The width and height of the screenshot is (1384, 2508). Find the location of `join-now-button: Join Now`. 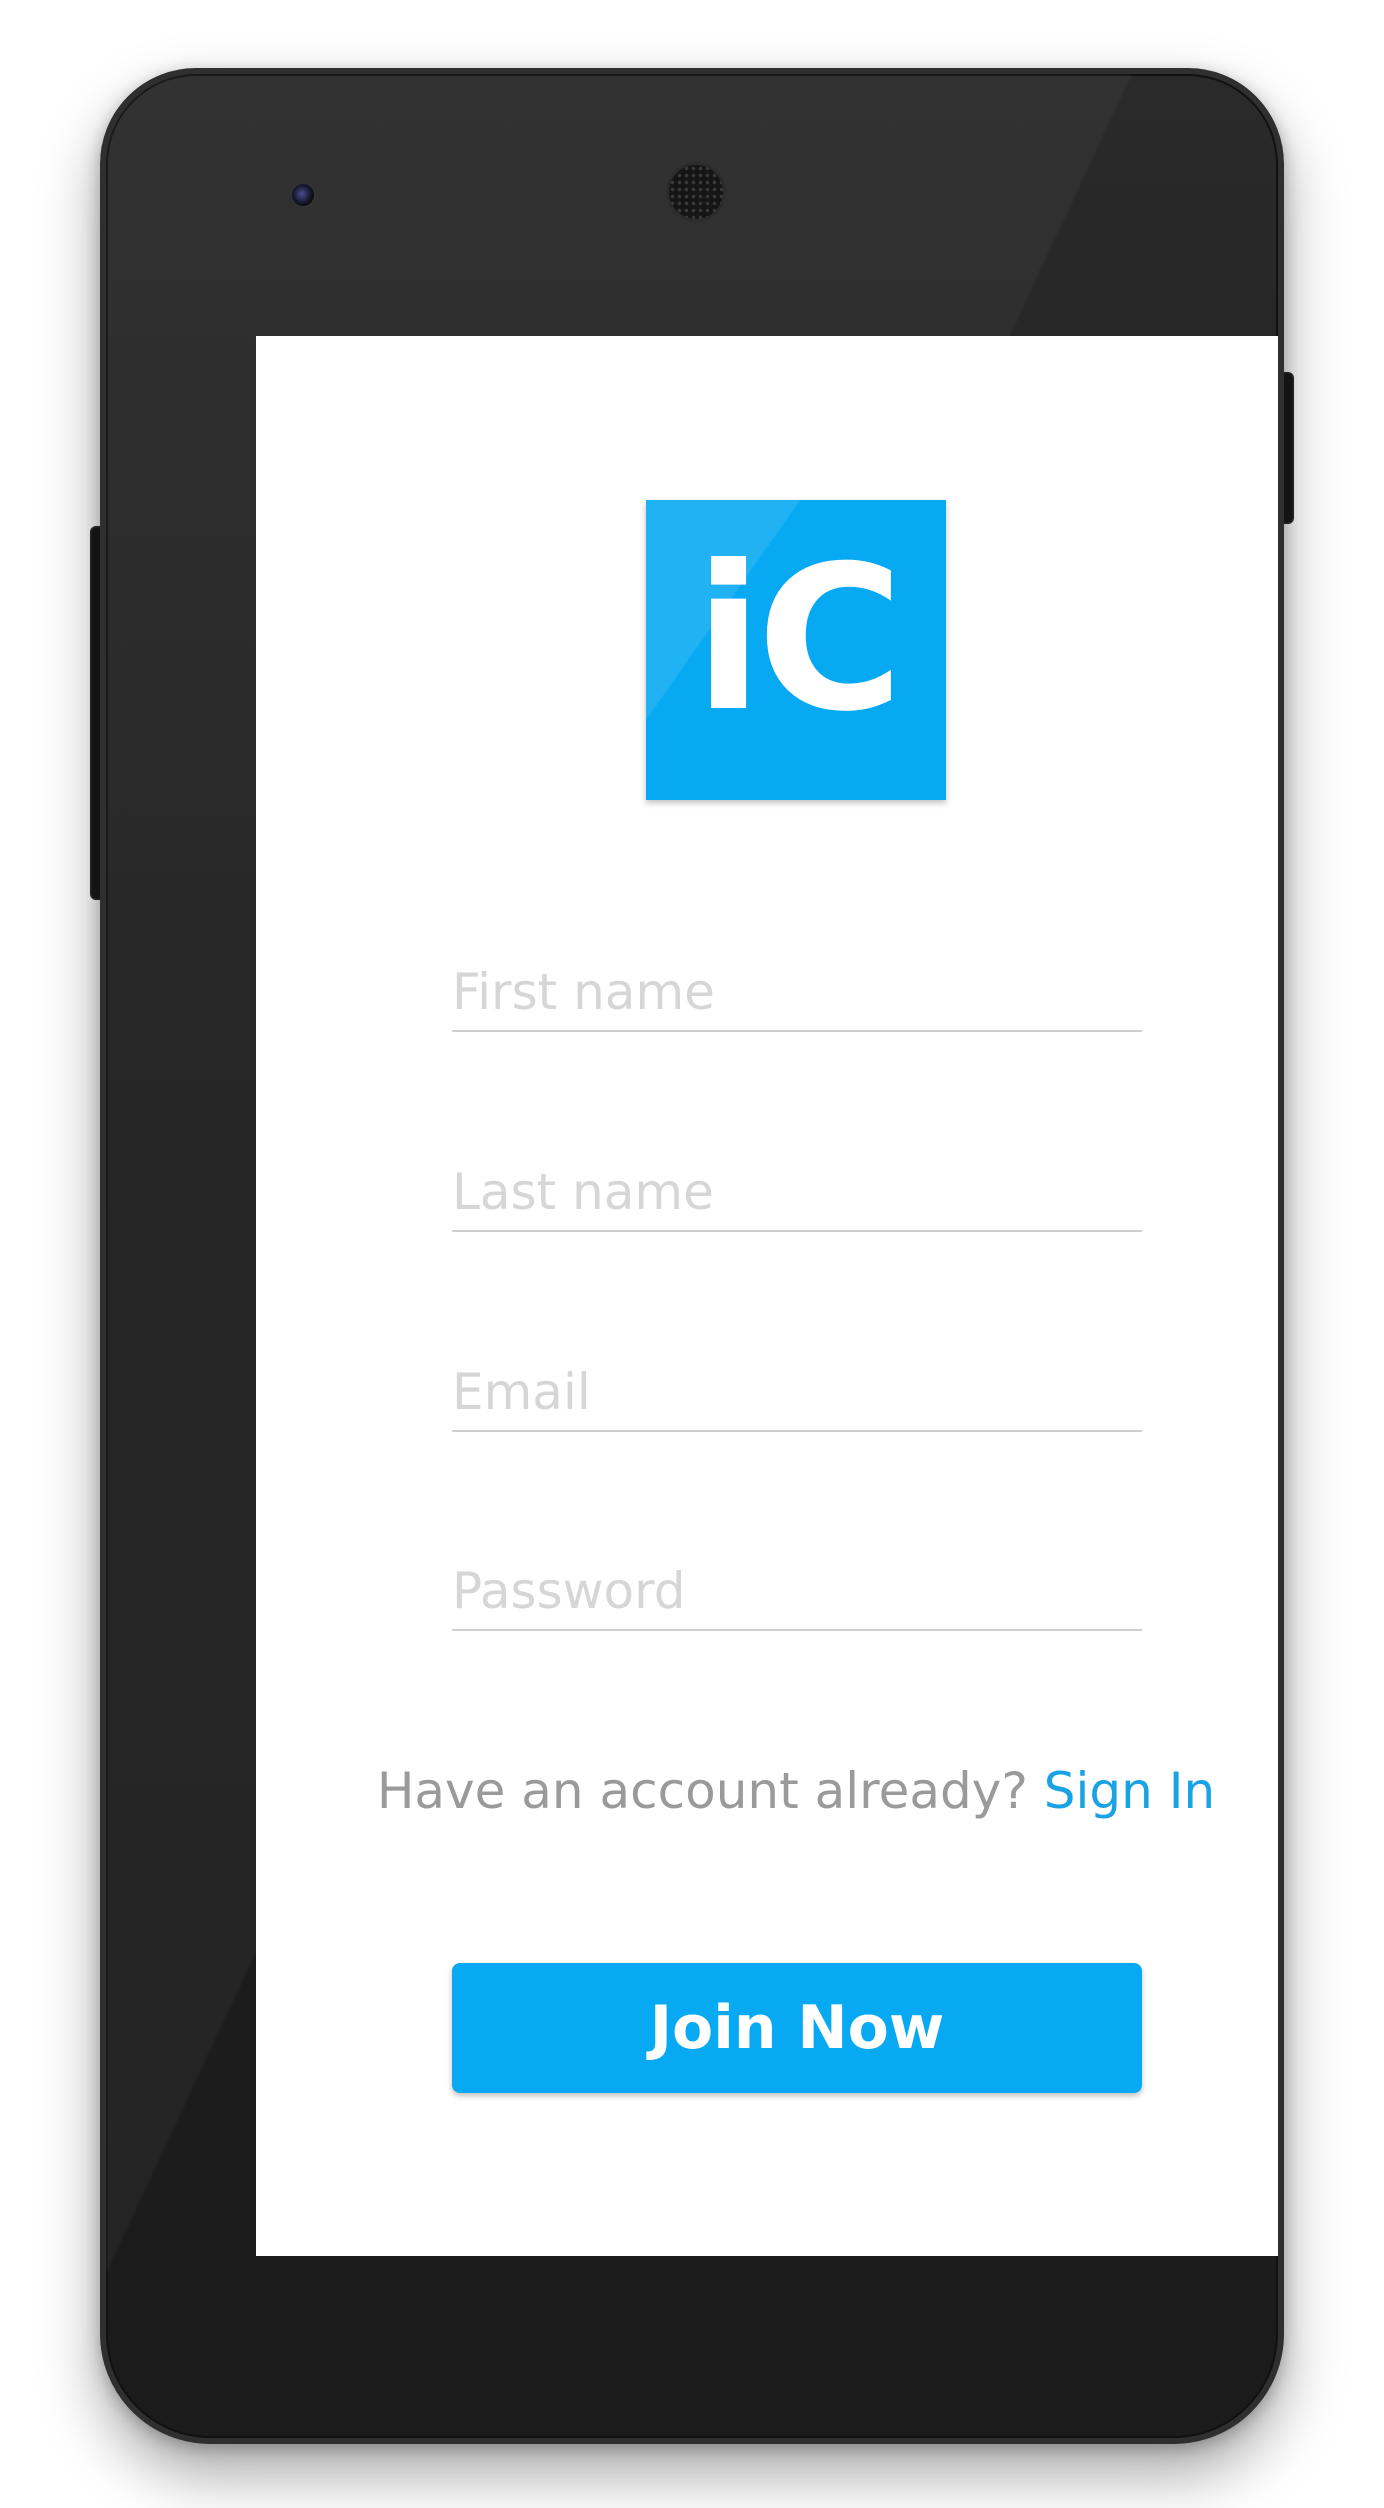

join-now-button: Join Now is located at coordinates (797, 2028).